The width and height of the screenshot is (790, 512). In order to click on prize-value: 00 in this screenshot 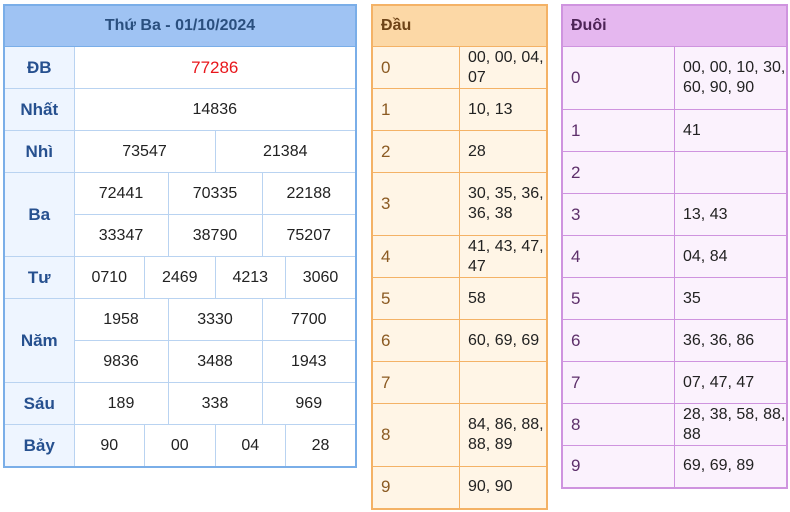, I will do `click(180, 446)`.